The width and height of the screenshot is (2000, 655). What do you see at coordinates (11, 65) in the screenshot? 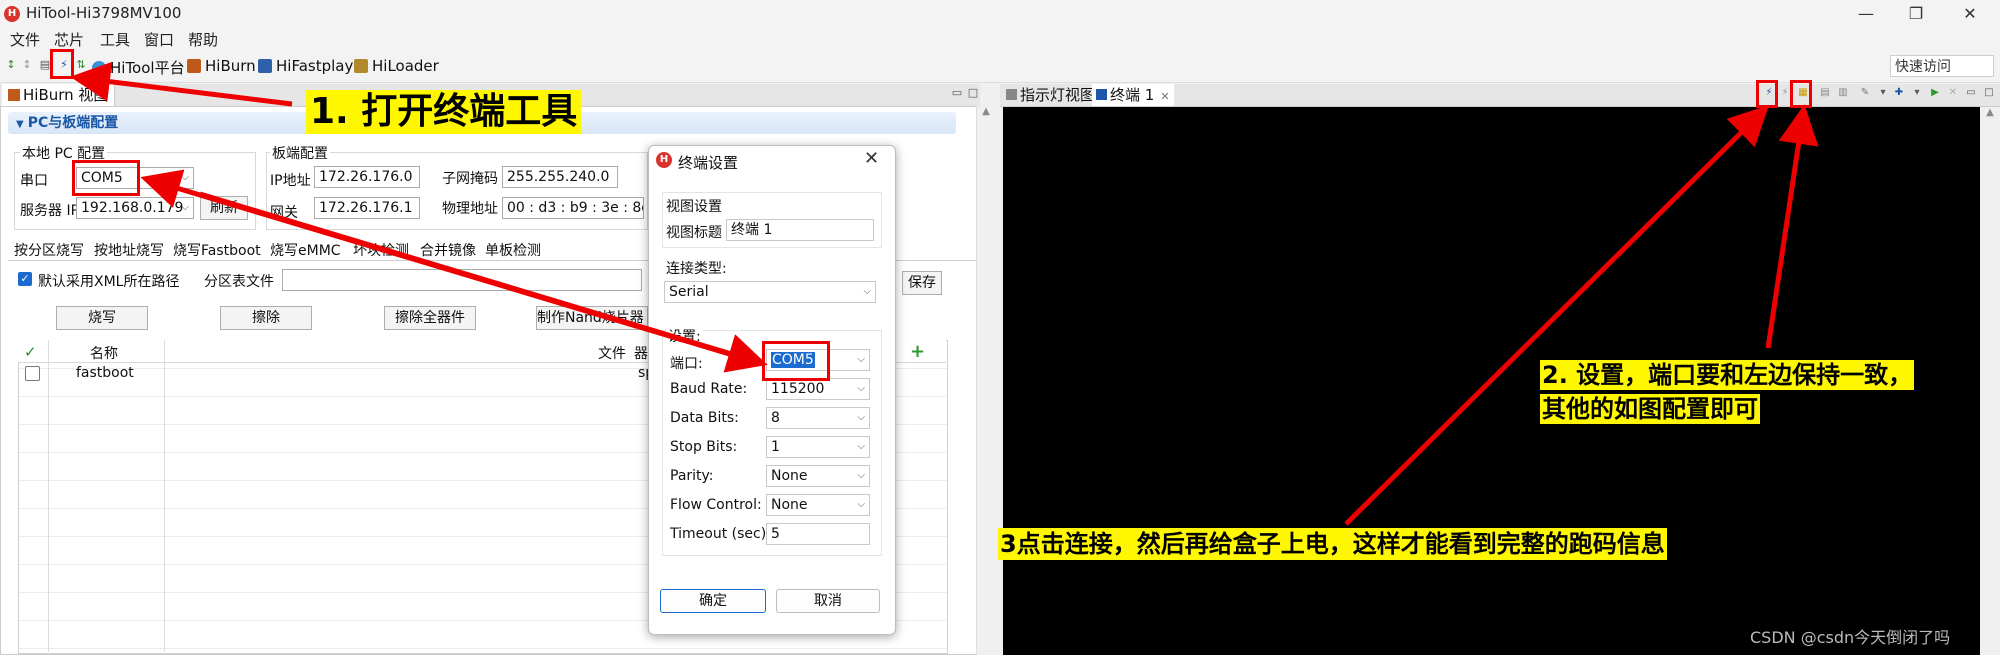
I see `connect-arrows-icon: ↕` at bounding box center [11, 65].